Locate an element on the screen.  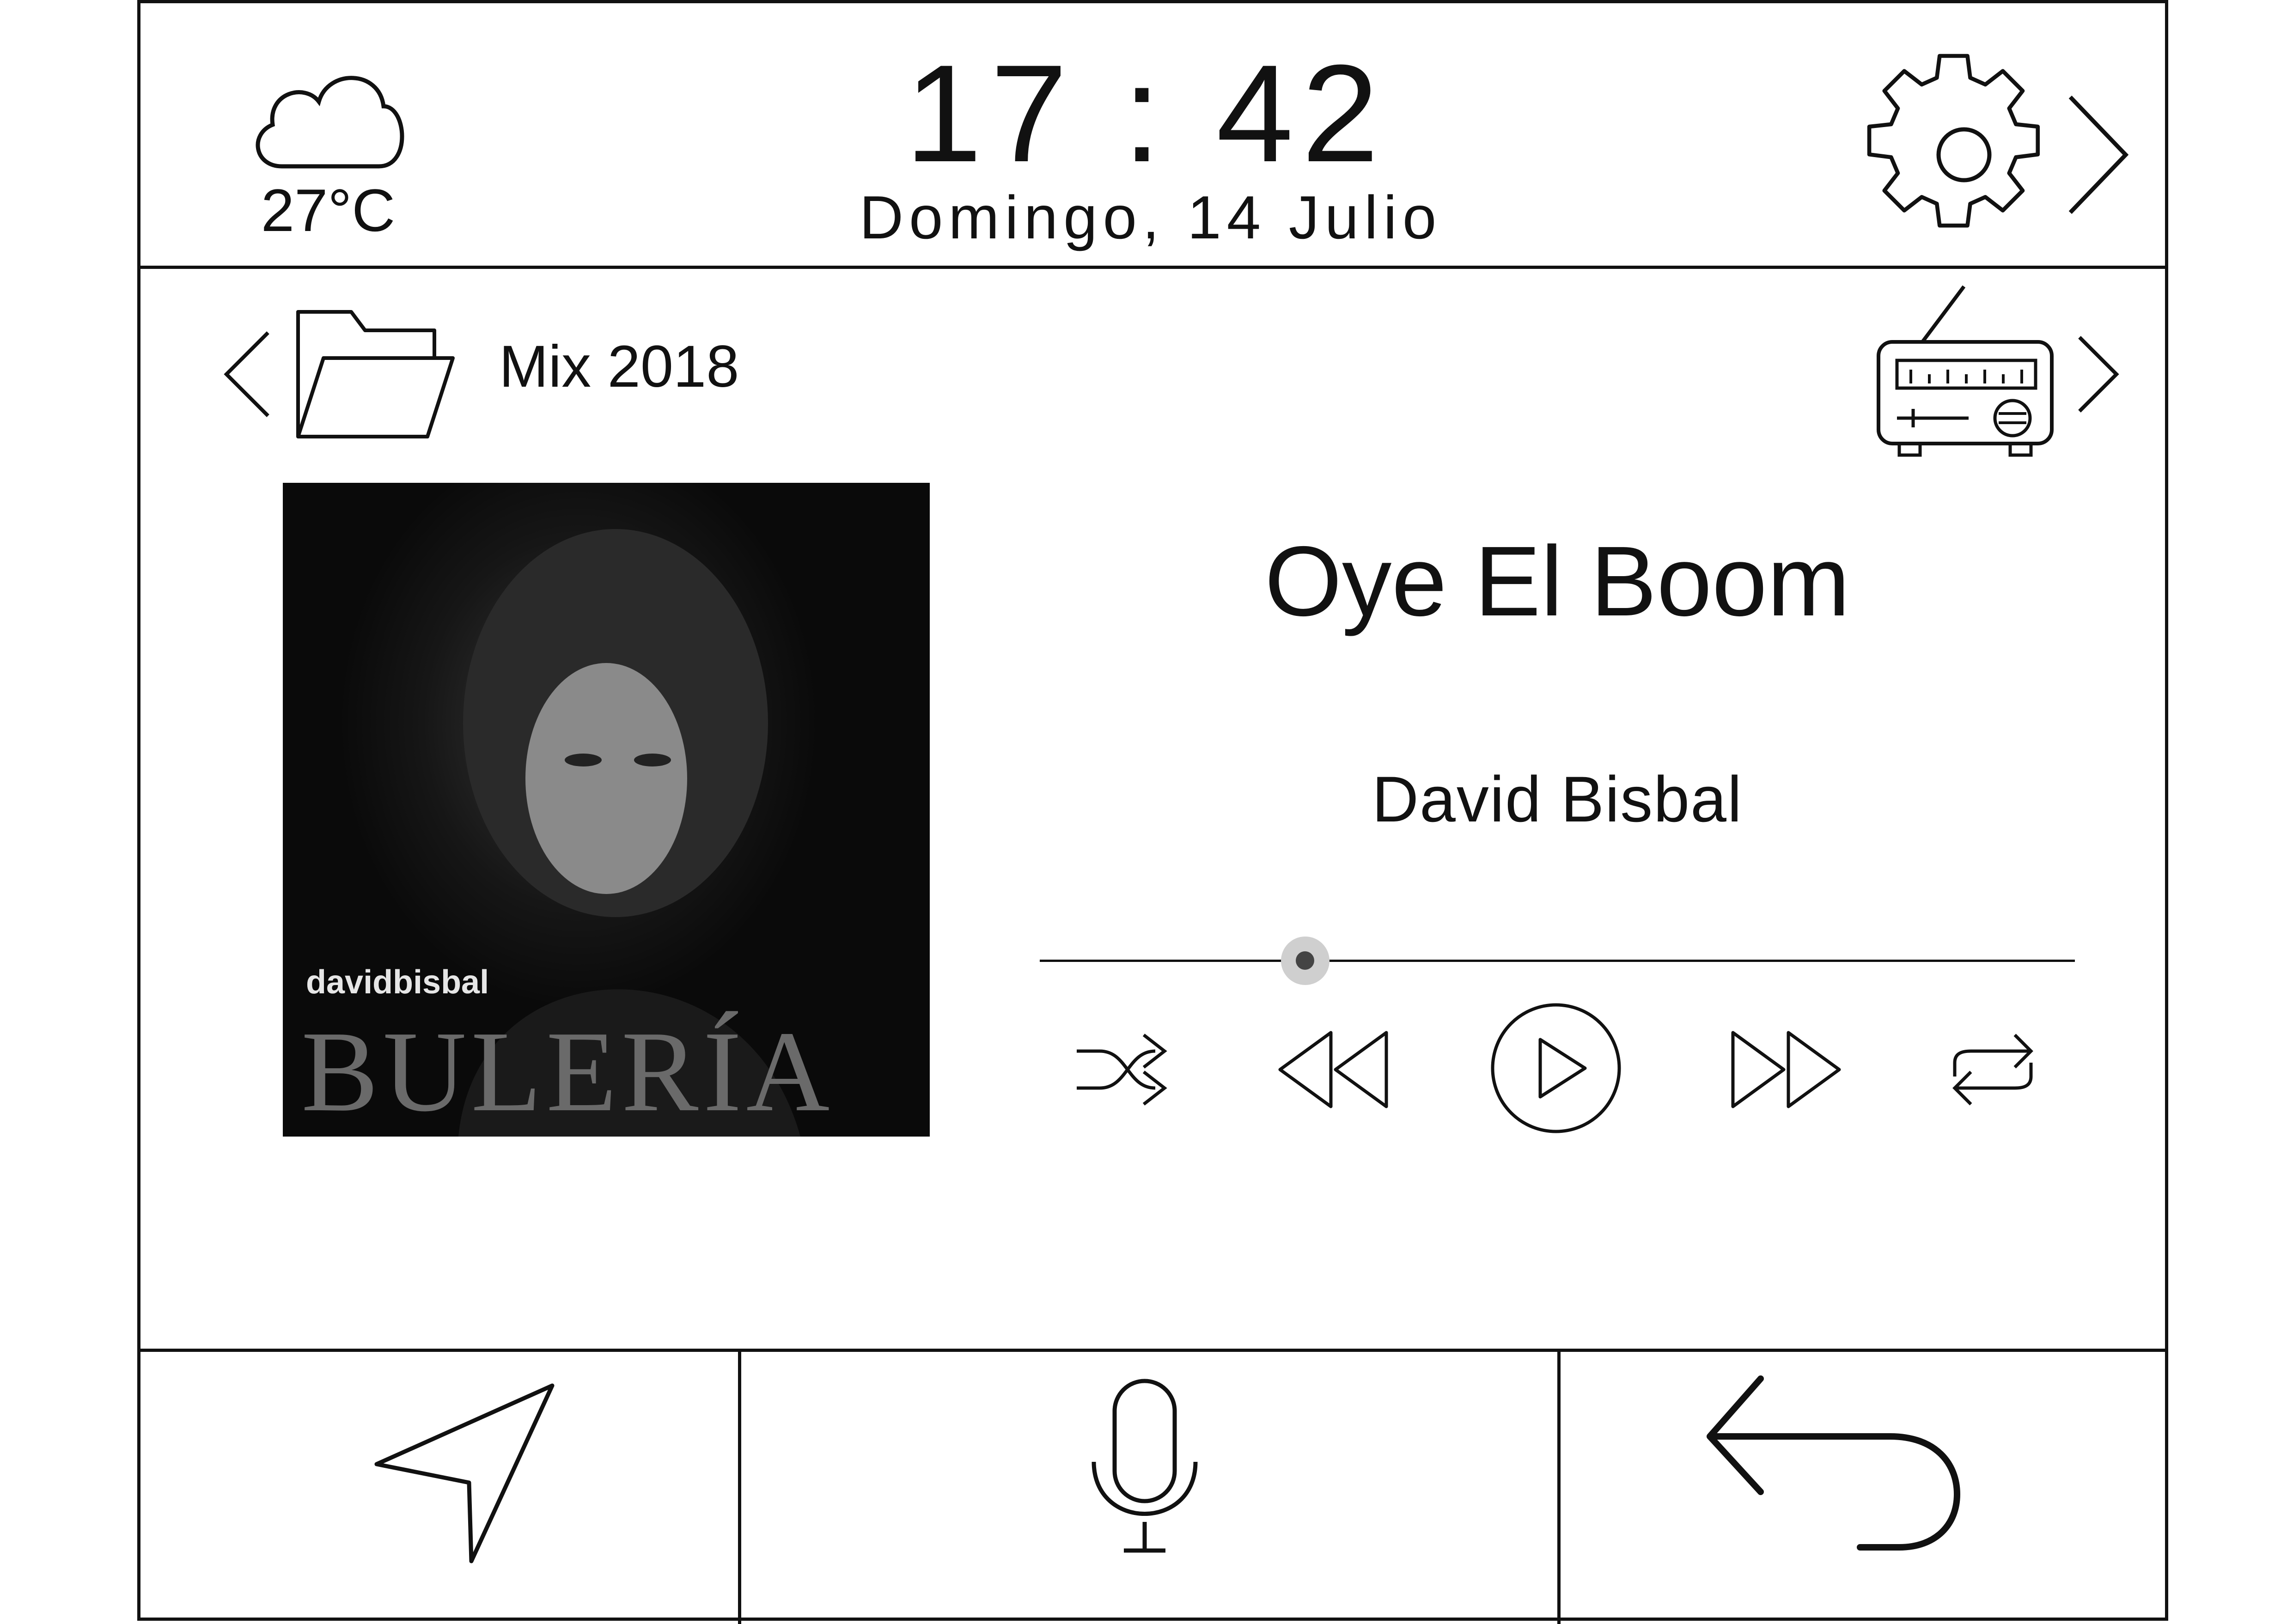
rewind-icon is located at coordinates (1333, 1069).